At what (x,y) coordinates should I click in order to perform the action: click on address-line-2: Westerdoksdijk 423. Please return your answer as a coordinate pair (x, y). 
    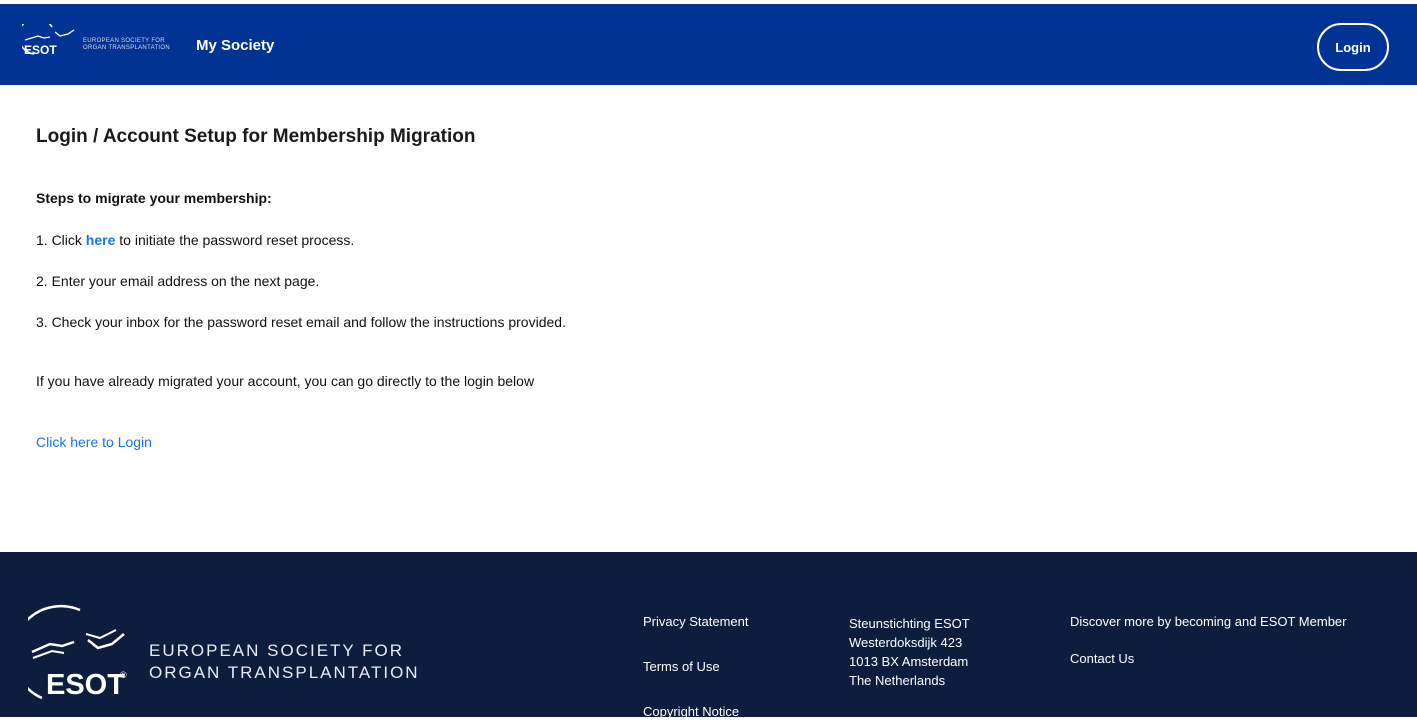
    Looking at the image, I should click on (906, 642).